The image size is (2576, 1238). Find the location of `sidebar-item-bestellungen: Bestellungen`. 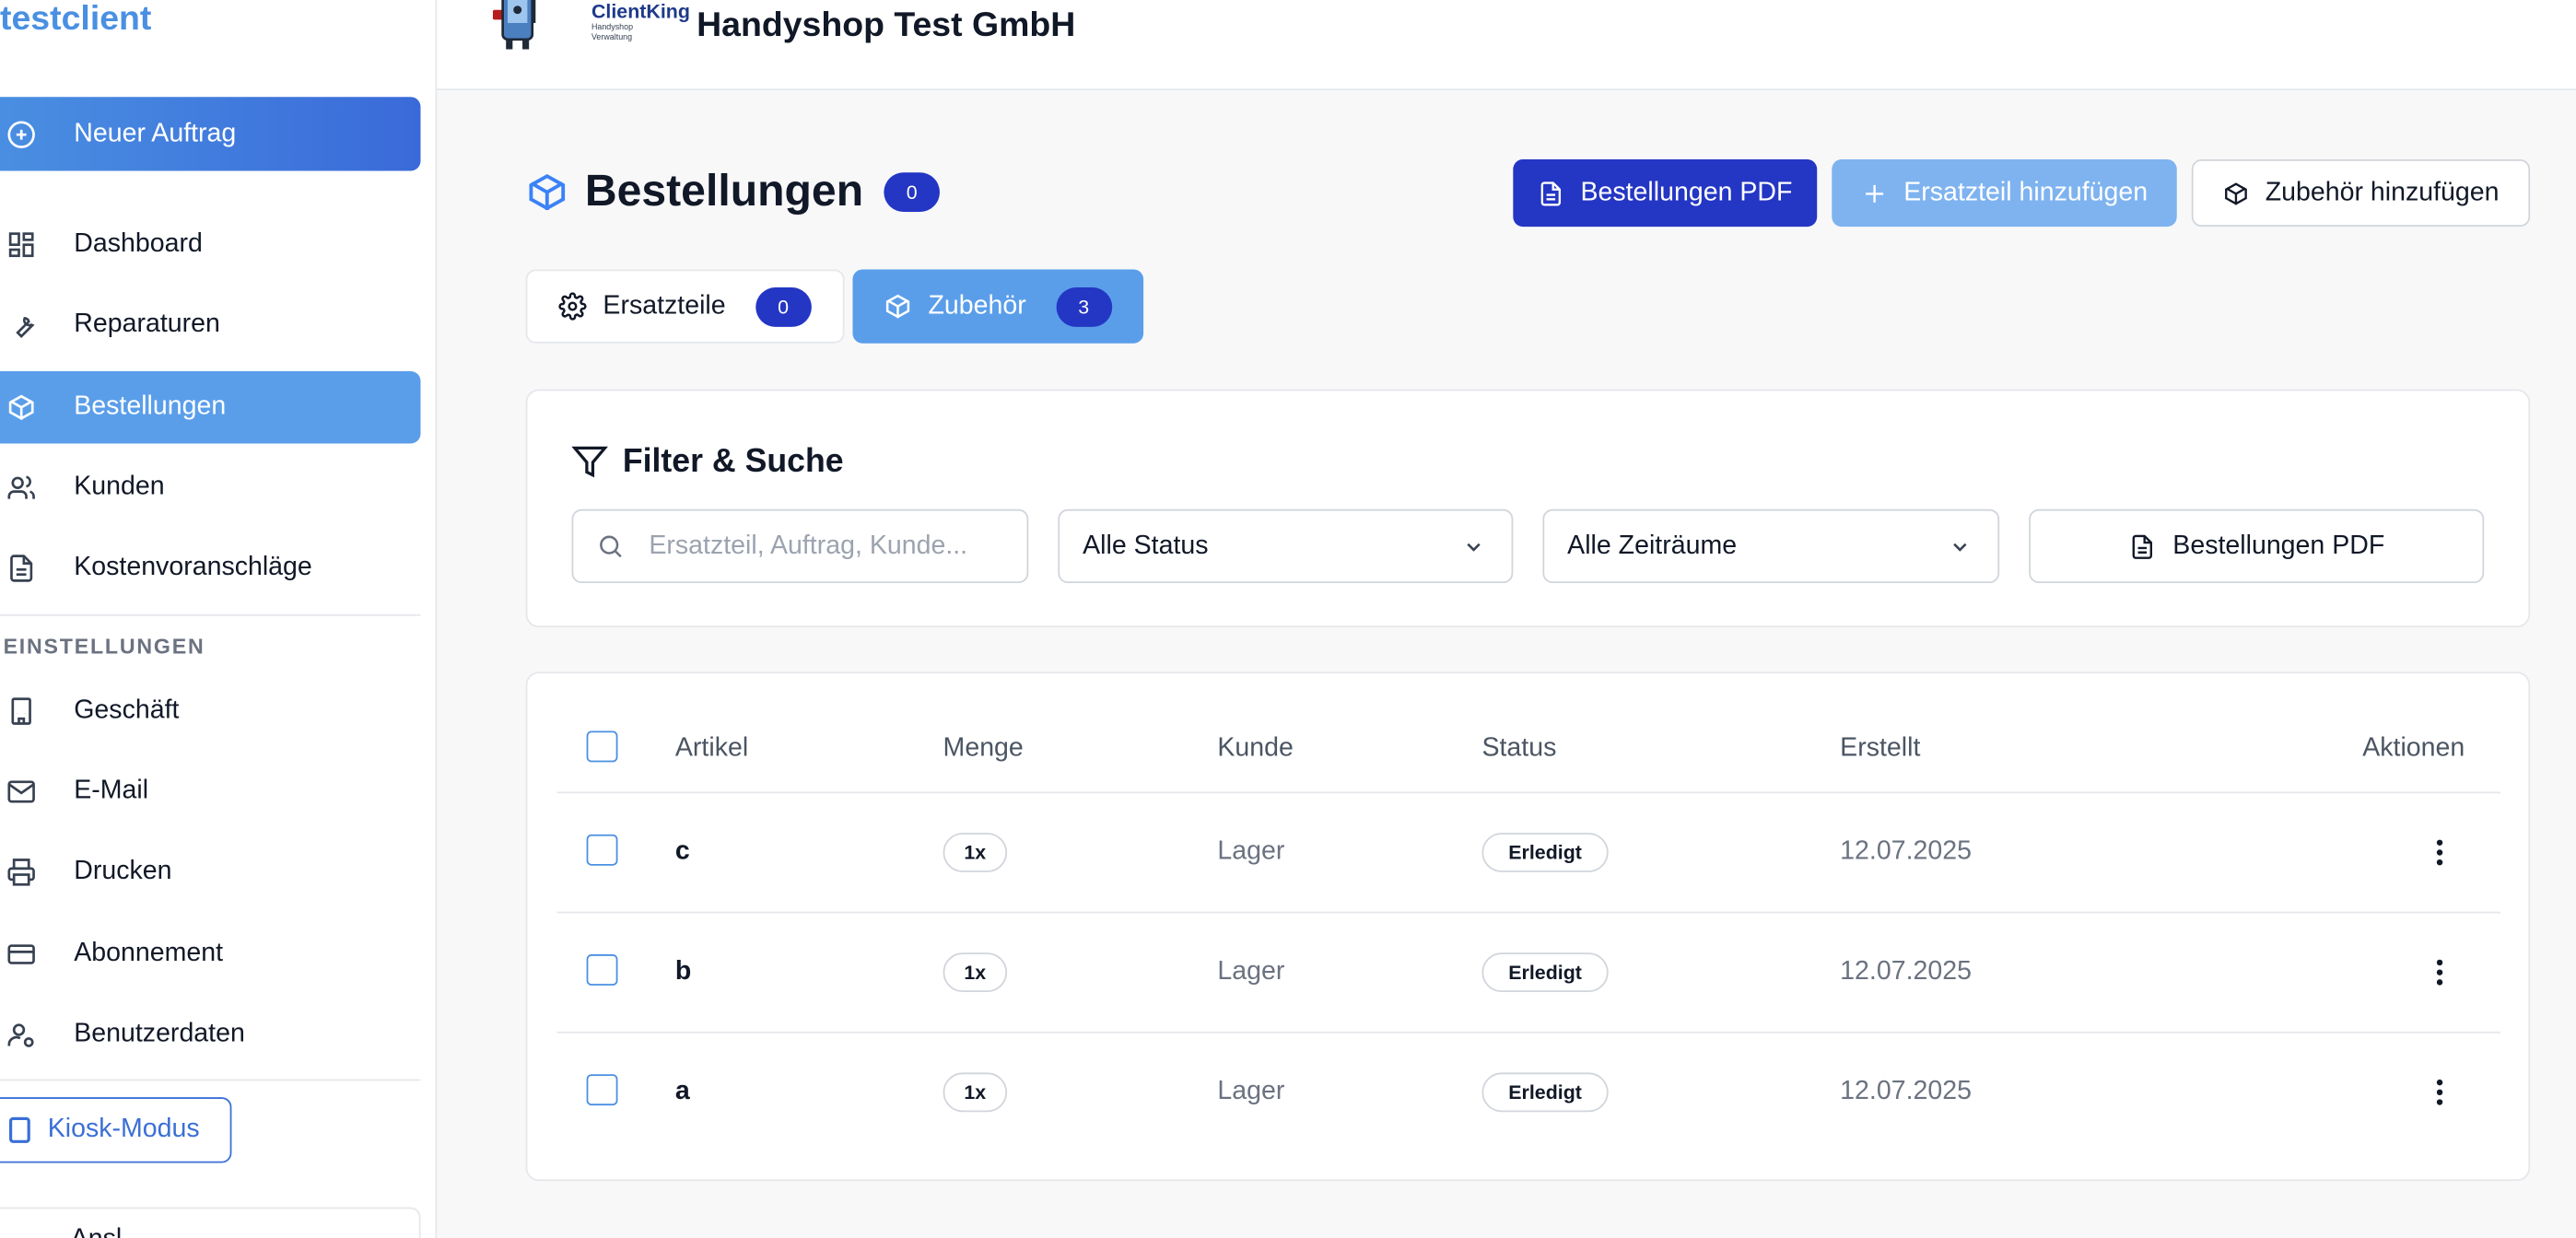

sidebar-item-bestellungen: Bestellungen is located at coordinates (211, 407).